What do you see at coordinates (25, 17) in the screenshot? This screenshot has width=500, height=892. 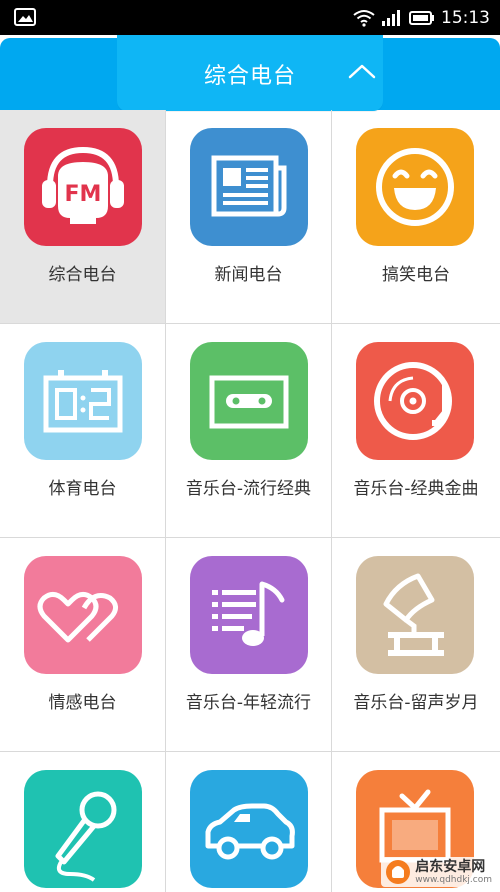 I see `image-icon` at bounding box center [25, 17].